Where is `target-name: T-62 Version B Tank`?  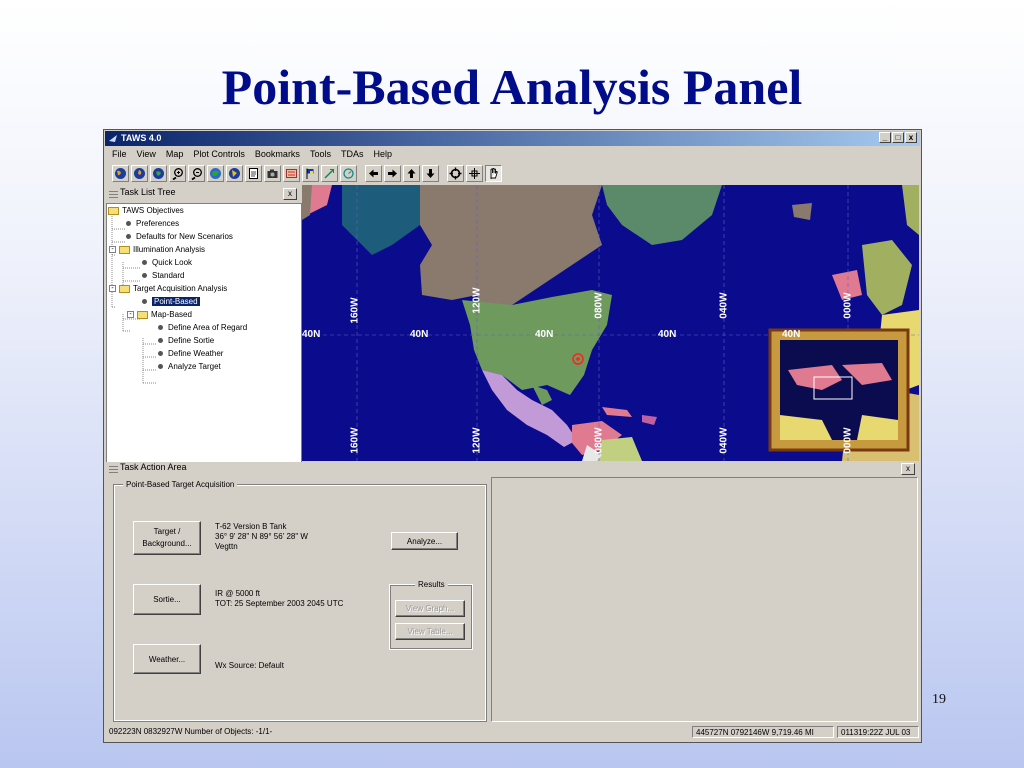 target-name: T-62 Version B Tank is located at coordinates (251, 526).